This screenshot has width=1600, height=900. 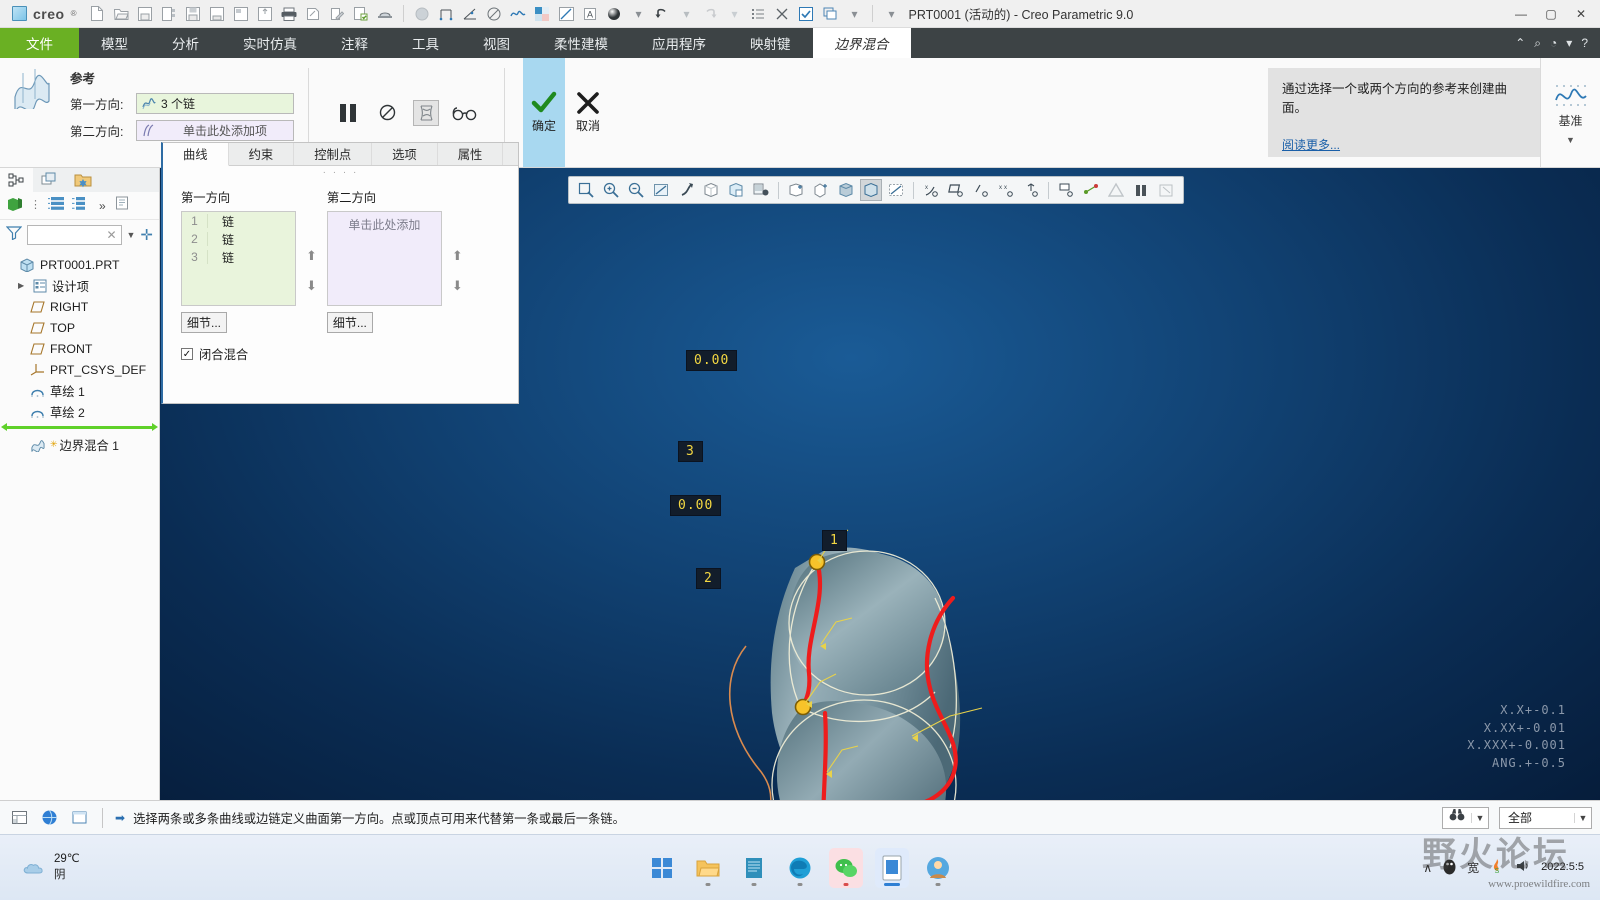 I want to click on regenerate-icon, so click(x=361, y=14).